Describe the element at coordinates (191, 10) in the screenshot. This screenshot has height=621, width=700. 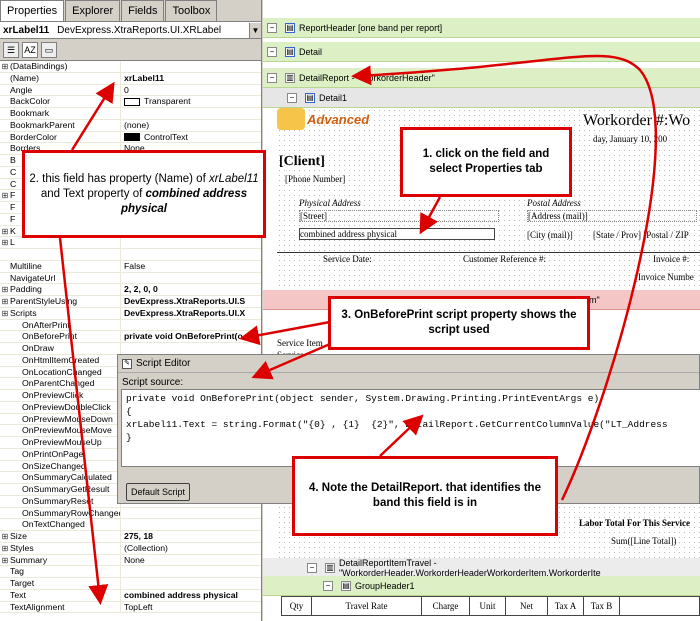
I see `tab-toolbox: Toolbox` at that location.